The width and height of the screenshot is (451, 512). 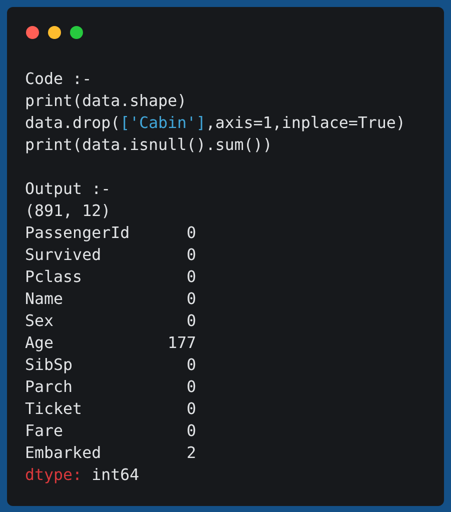 I want to click on column-name: Embarked, so click(x=63, y=453).